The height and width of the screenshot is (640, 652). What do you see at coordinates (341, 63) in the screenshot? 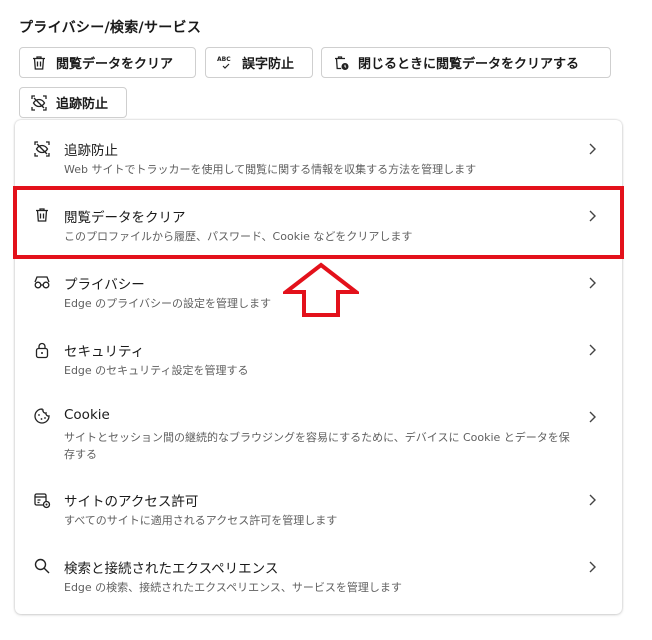
I see `trash-clock-icon` at bounding box center [341, 63].